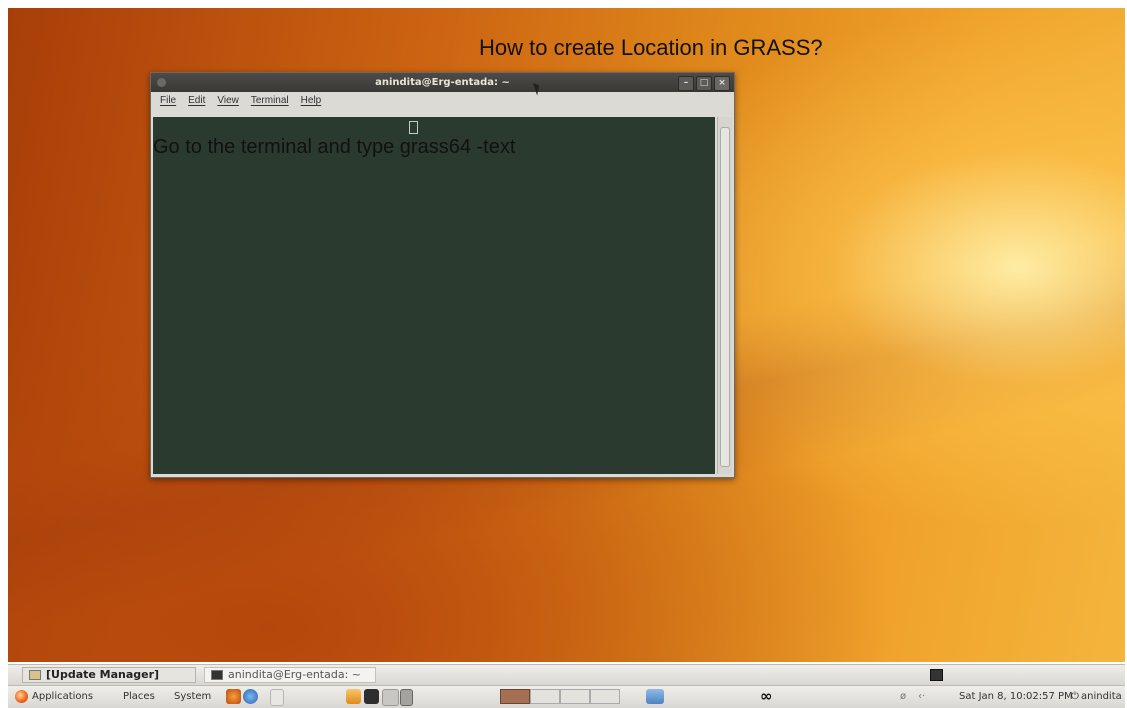 The height and width of the screenshot is (708, 1127). I want to click on terminal-cursor, so click(413, 127).